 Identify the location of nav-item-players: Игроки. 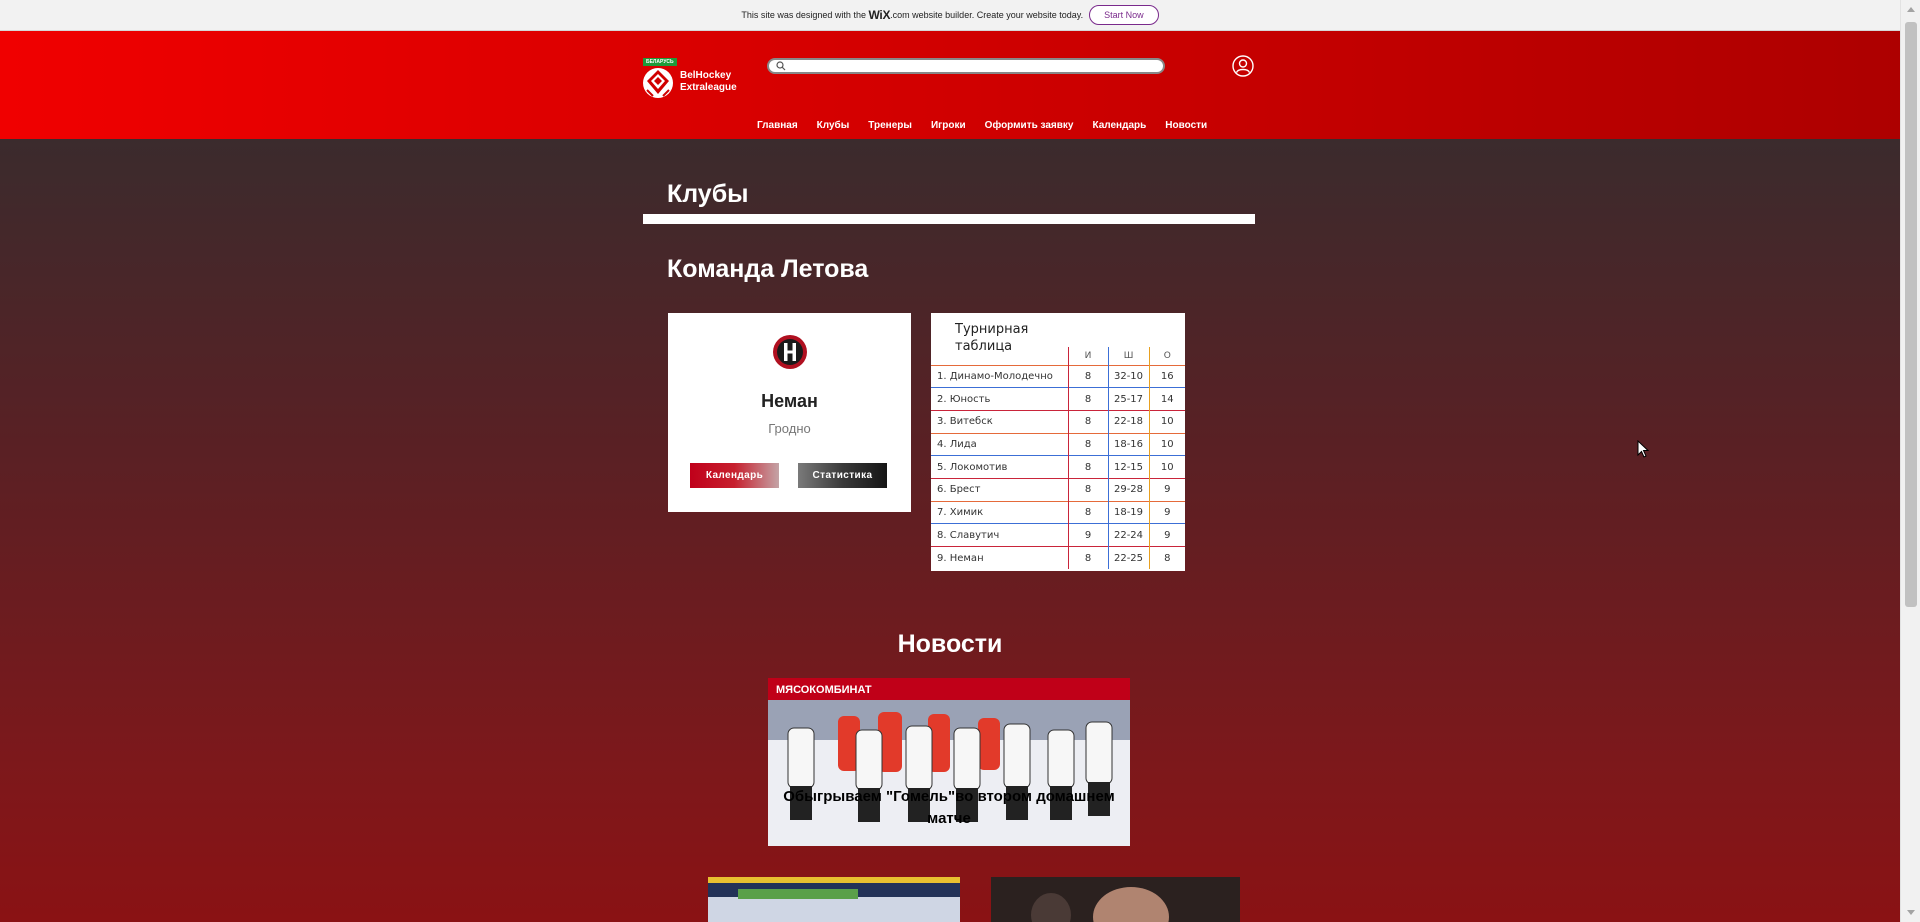
(948, 125).